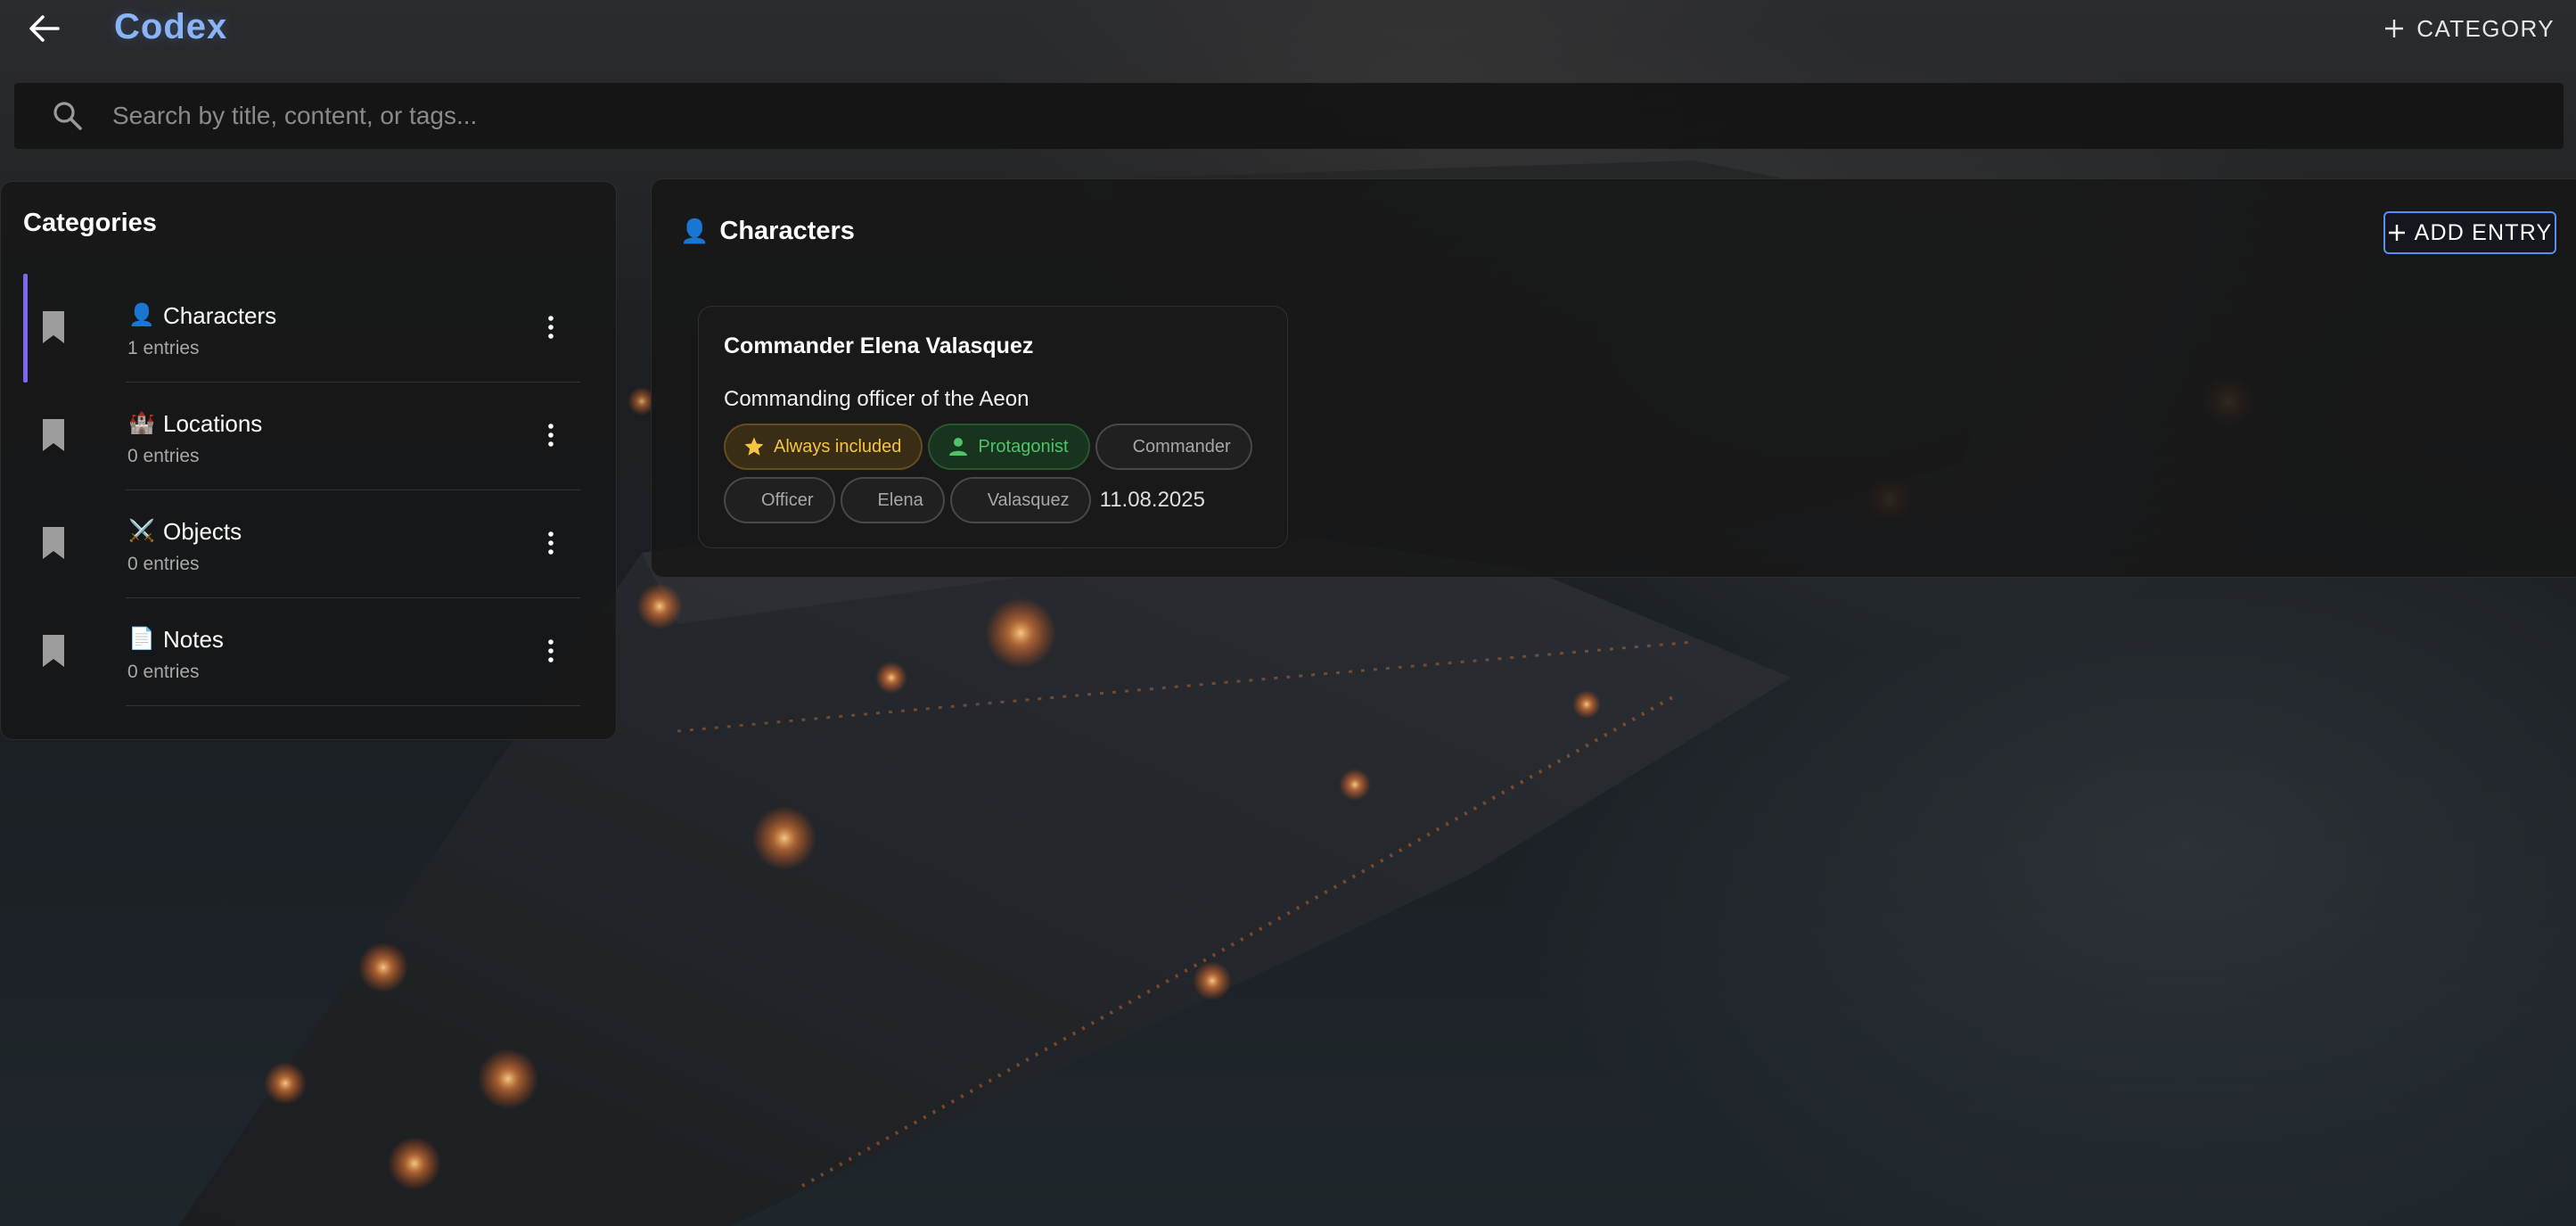 The image size is (2576, 1226). I want to click on search-icon, so click(67, 116).